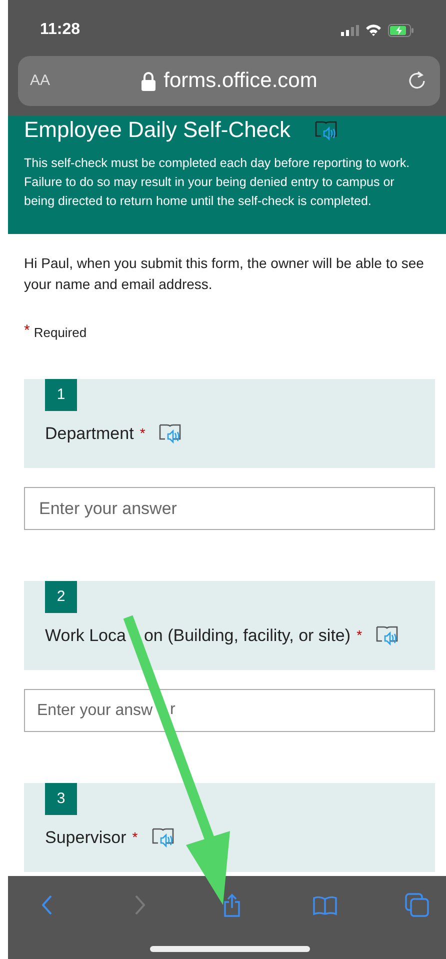  What do you see at coordinates (60, 30) in the screenshot?
I see `status-time: 11:28` at bounding box center [60, 30].